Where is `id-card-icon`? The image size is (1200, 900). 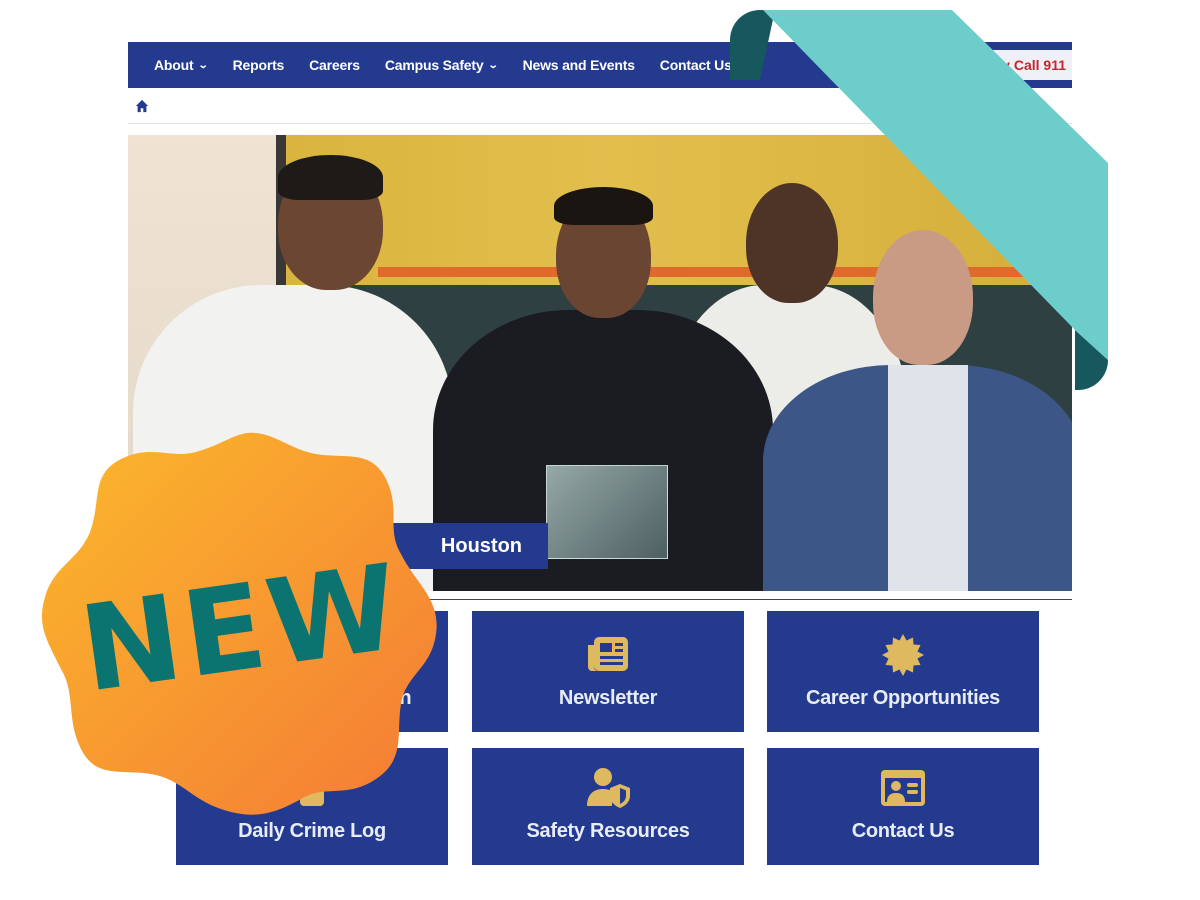
id-card-icon is located at coordinates (903, 788).